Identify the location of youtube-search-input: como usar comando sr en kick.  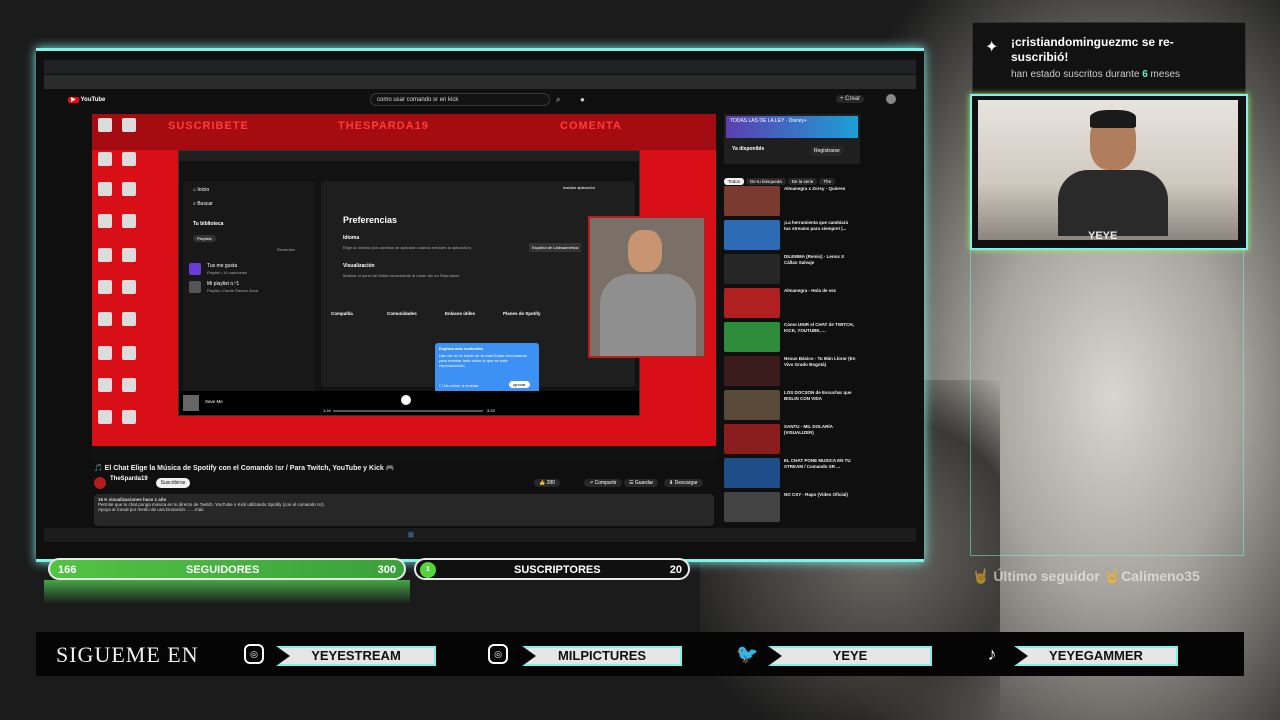
(460, 99).